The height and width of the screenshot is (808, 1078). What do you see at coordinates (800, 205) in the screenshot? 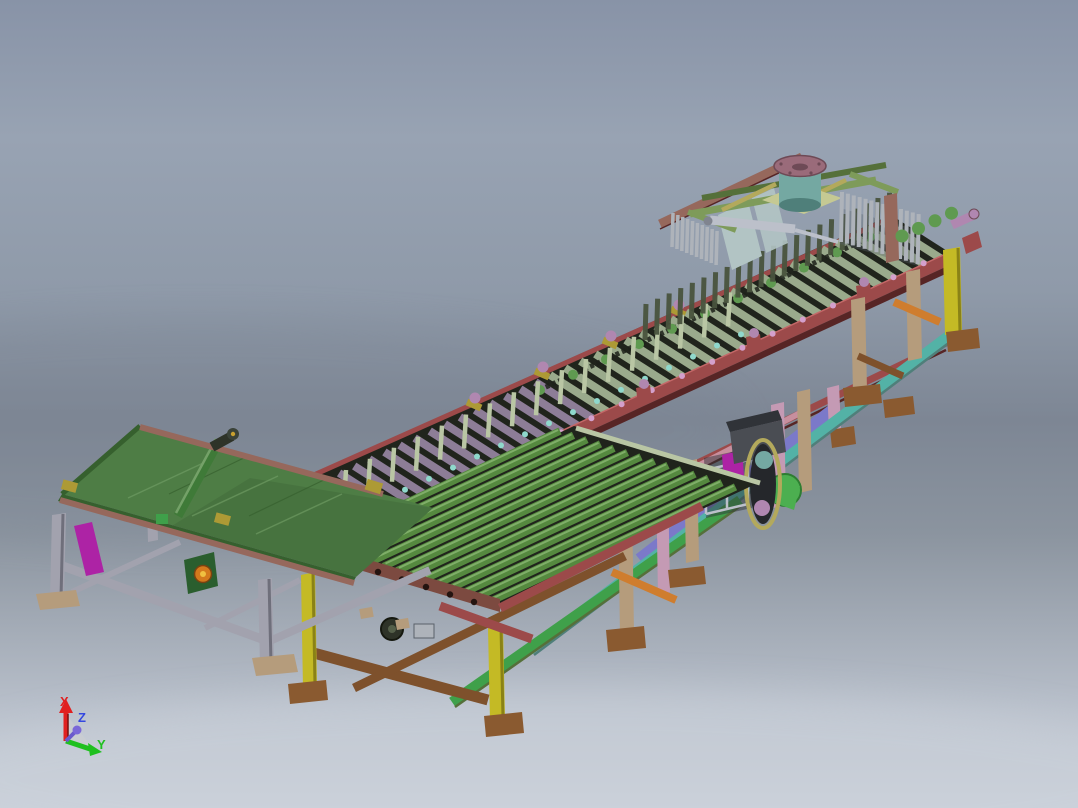
I see `lift-cylinder-base` at bounding box center [800, 205].